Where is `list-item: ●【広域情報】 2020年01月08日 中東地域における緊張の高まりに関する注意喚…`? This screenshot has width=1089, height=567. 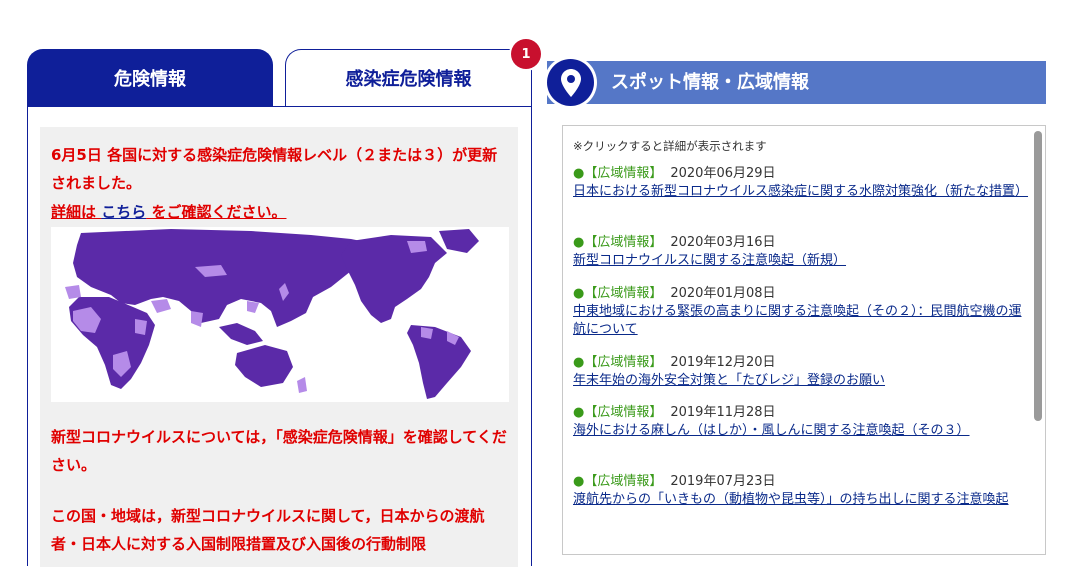
list-item: ●【広域情報】 2020年01月08日 中東地域における緊張の高まりに関する注意喚… is located at coordinates (800, 312).